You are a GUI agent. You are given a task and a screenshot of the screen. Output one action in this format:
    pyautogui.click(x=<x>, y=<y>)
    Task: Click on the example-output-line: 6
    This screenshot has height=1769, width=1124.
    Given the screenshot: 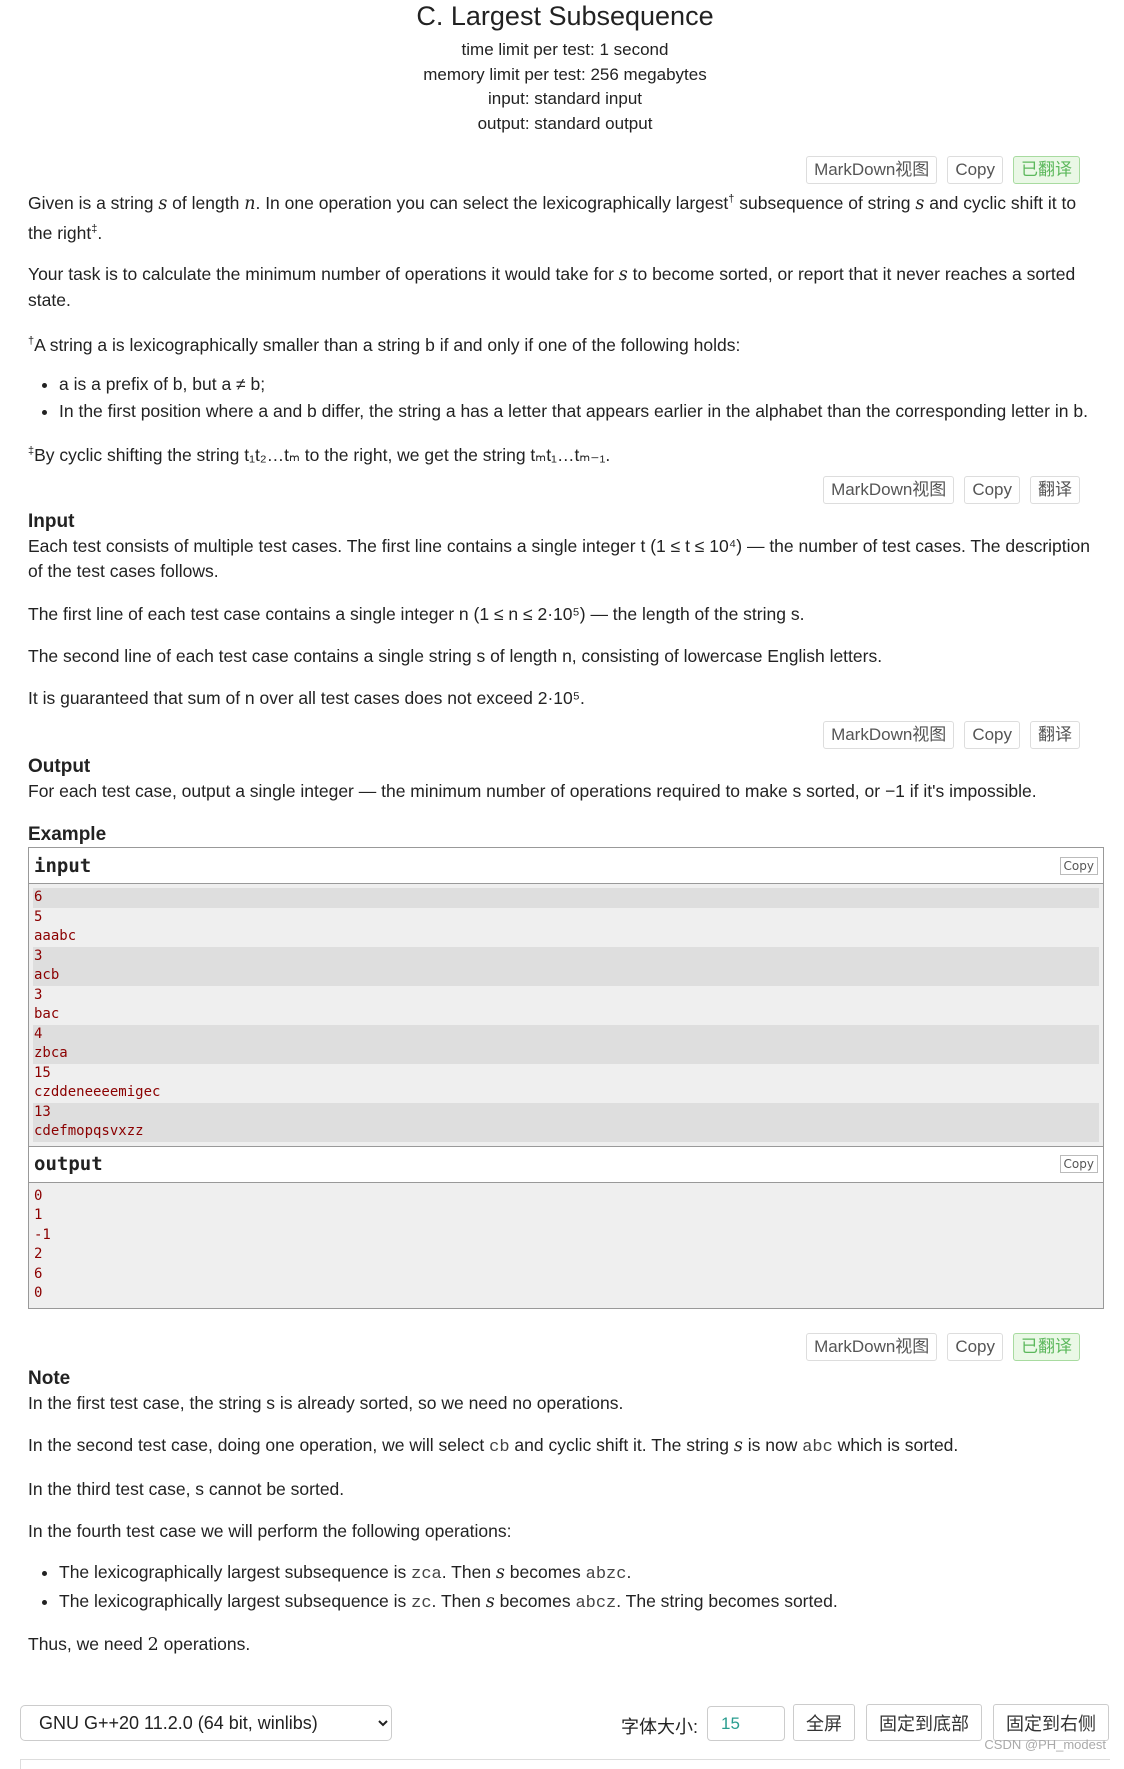 What is the action you would take?
    pyautogui.click(x=38, y=1273)
    